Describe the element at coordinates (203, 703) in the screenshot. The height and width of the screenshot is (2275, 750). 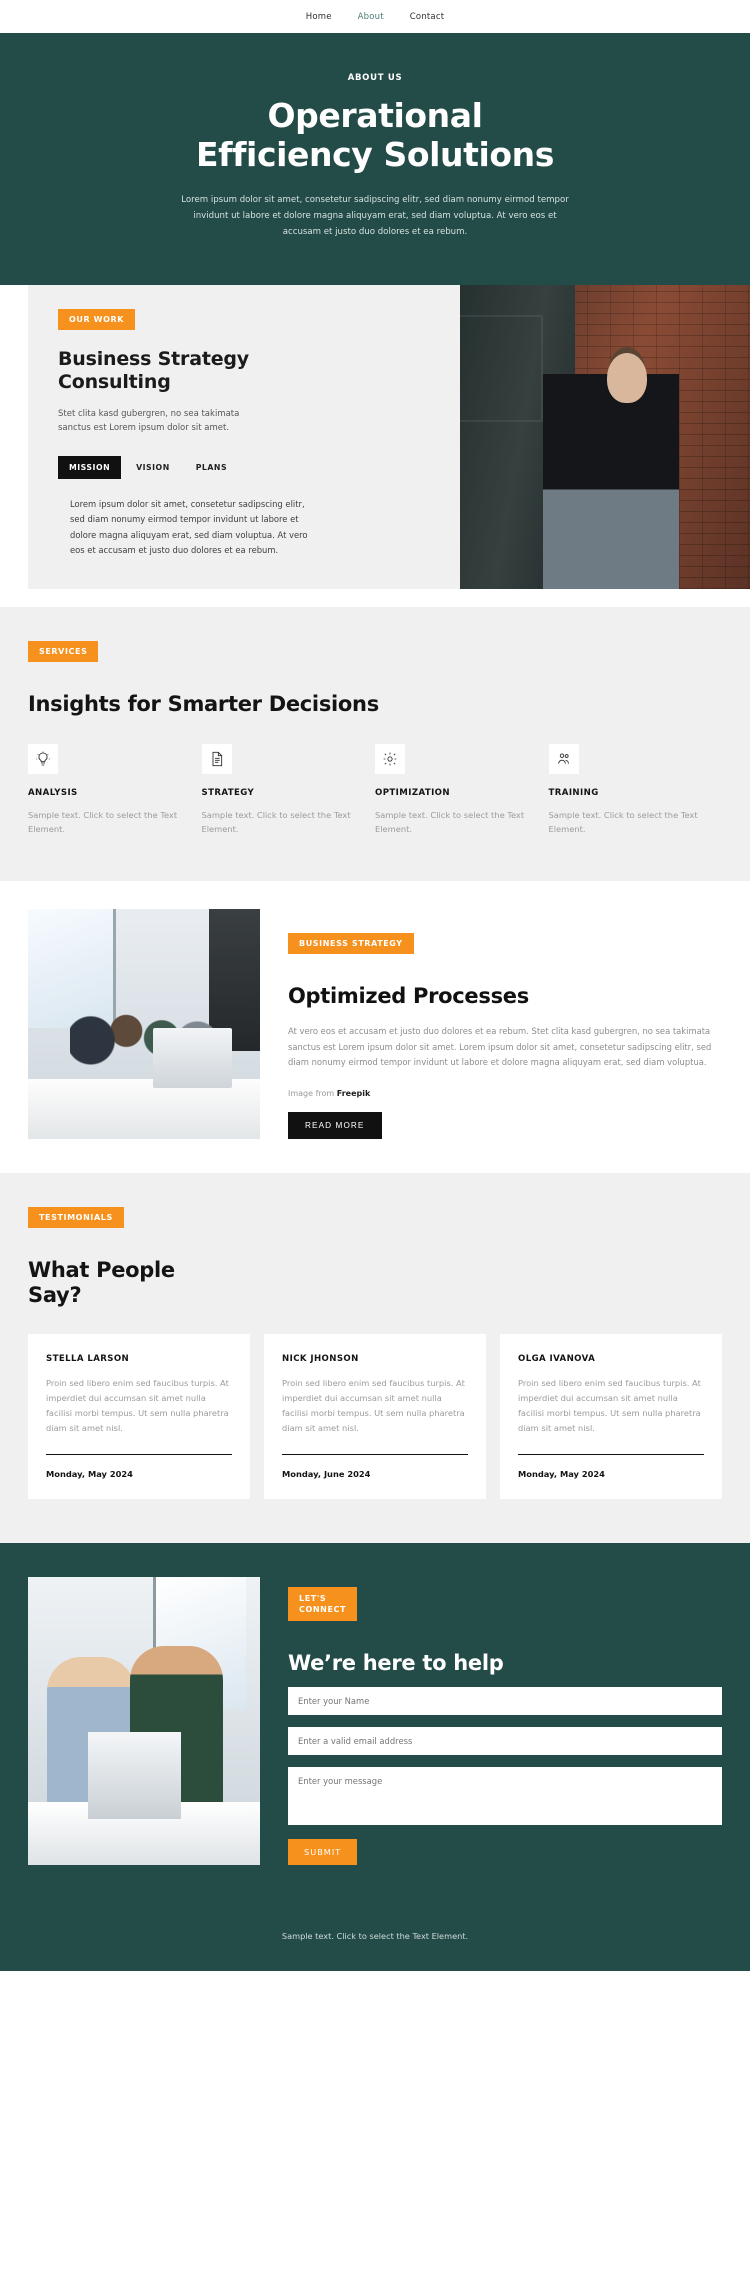
I see `services-title: Insights for Smarter Decisions` at that location.